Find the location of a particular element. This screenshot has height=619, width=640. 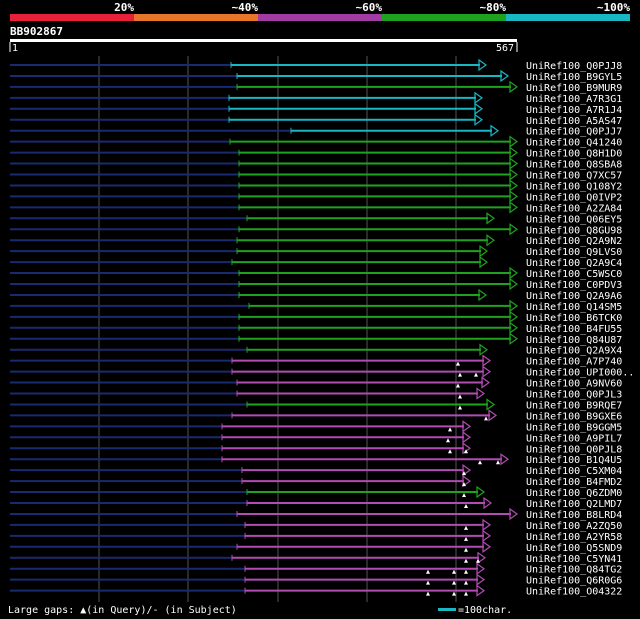

hit-row: UniRef100_B4FU55 is located at coordinates (316, 328).